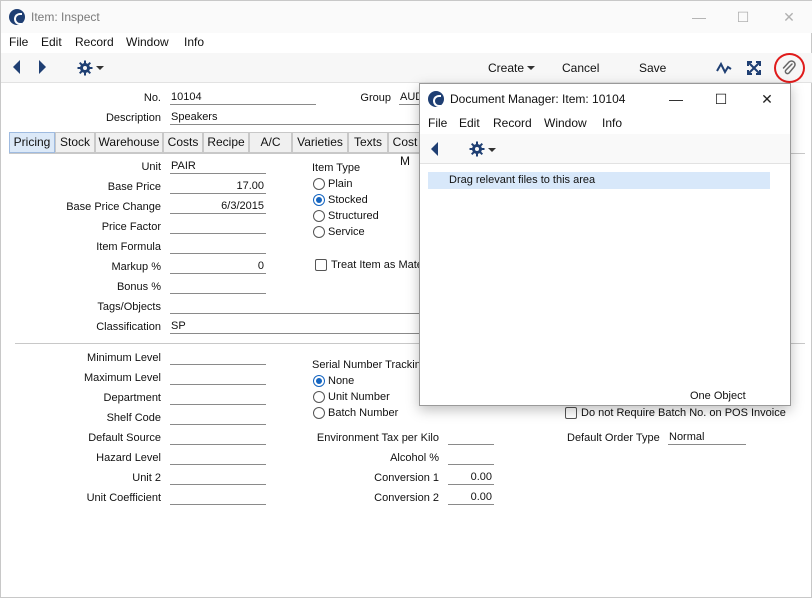 The height and width of the screenshot is (598, 812). What do you see at coordinates (652, 68) in the screenshot?
I see `save-button: Save` at bounding box center [652, 68].